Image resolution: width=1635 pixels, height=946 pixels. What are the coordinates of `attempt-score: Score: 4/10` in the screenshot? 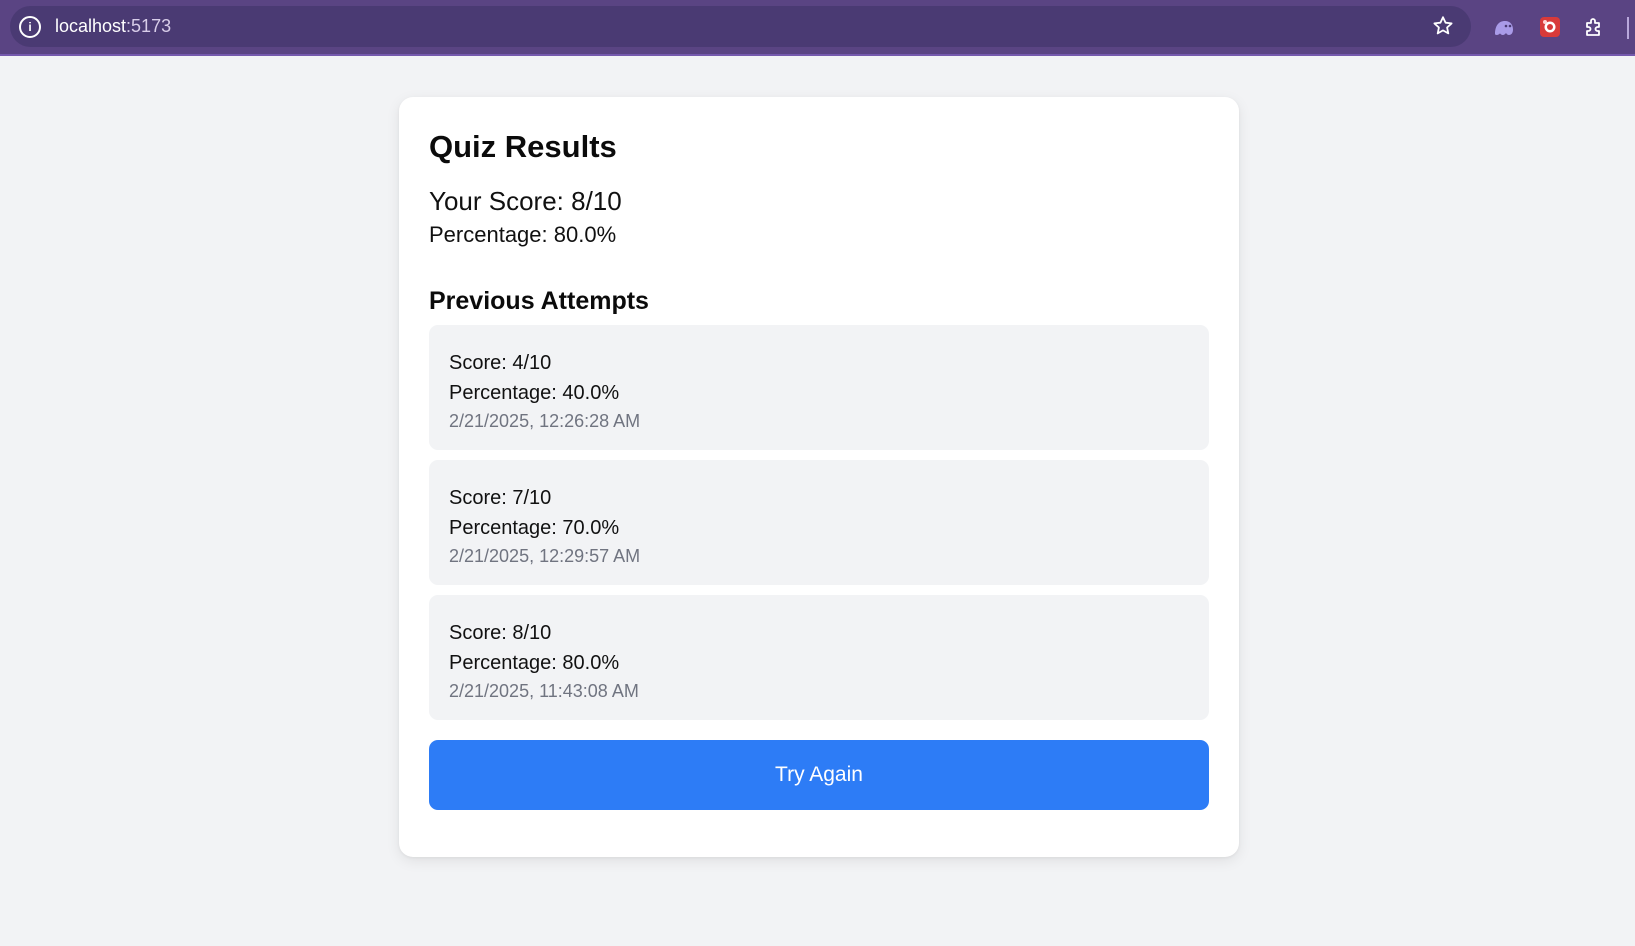 It's located at (500, 363).